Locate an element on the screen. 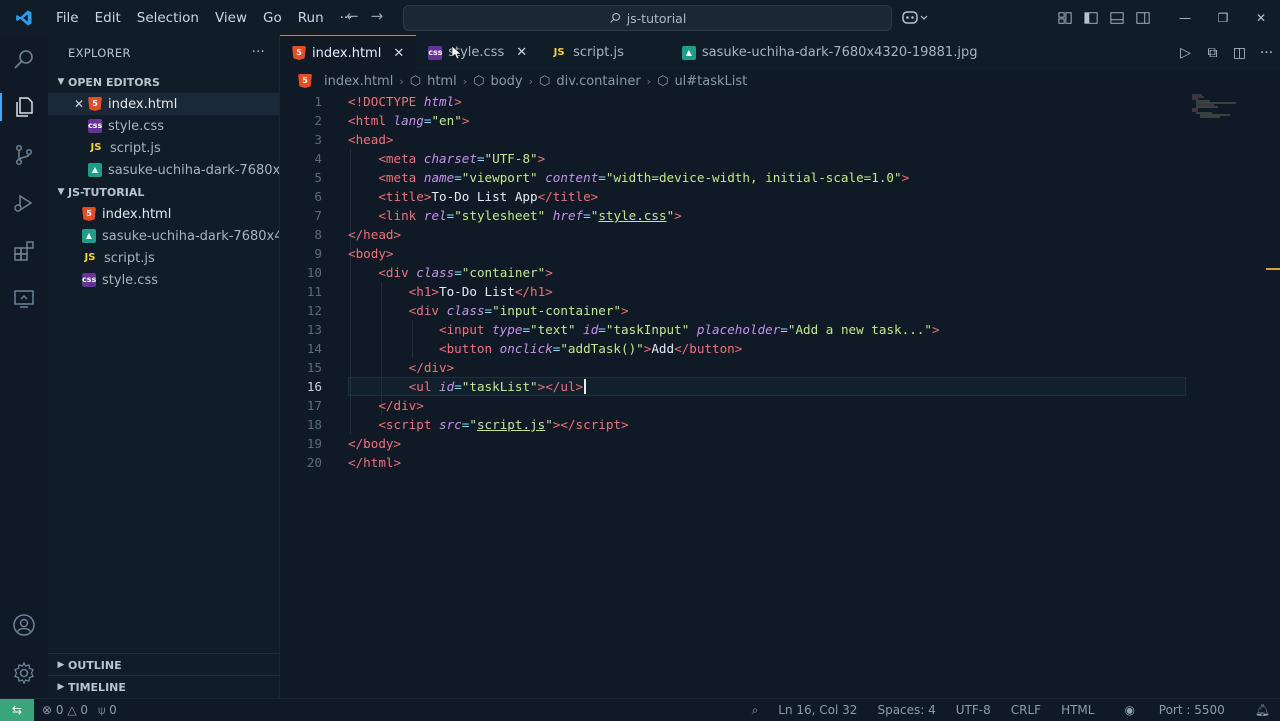 This screenshot has height=721, width=1280. folder-file-item: JS script.js is located at coordinates (163, 258).